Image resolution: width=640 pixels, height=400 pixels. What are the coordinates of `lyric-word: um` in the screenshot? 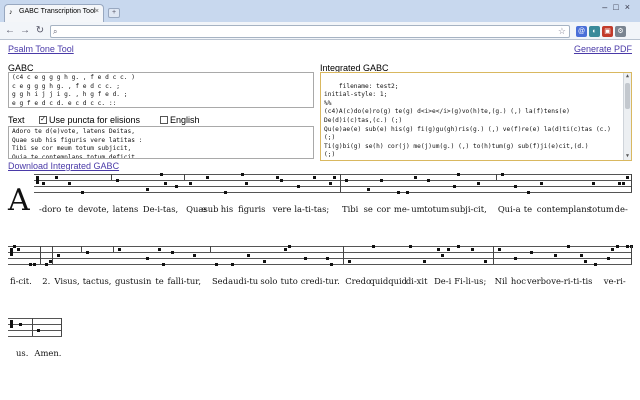 It's located at (418, 209).